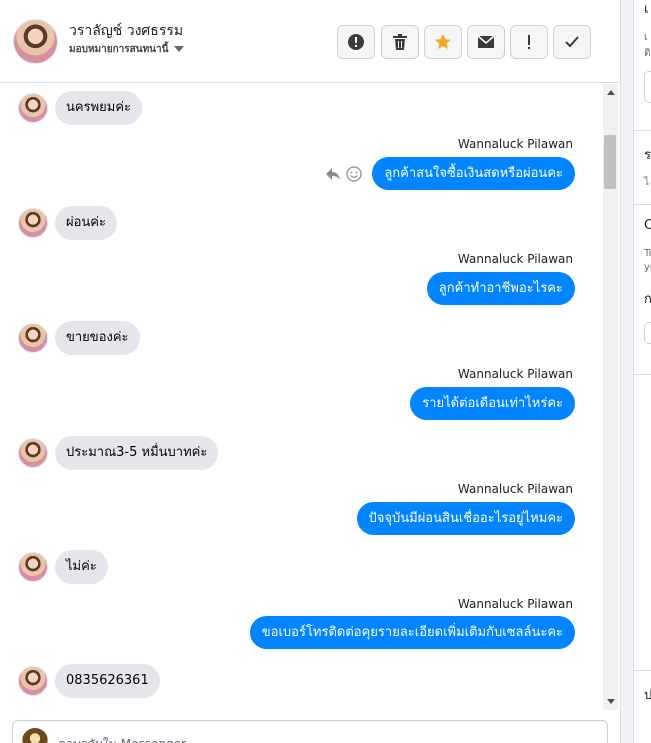 The width and height of the screenshot is (651, 743). I want to click on message-bubble-incoming: 0835626361, so click(107, 681).